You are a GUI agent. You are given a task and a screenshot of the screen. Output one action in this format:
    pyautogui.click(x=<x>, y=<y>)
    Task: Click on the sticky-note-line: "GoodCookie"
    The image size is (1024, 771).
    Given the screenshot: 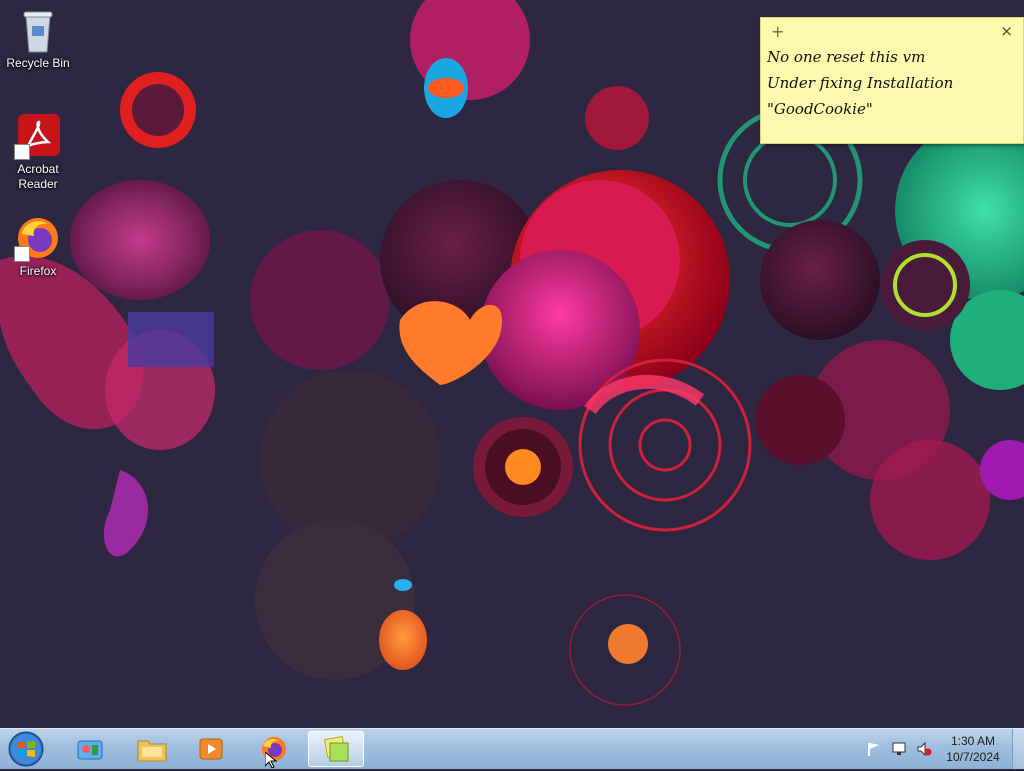 What is the action you would take?
    pyautogui.click(x=820, y=109)
    